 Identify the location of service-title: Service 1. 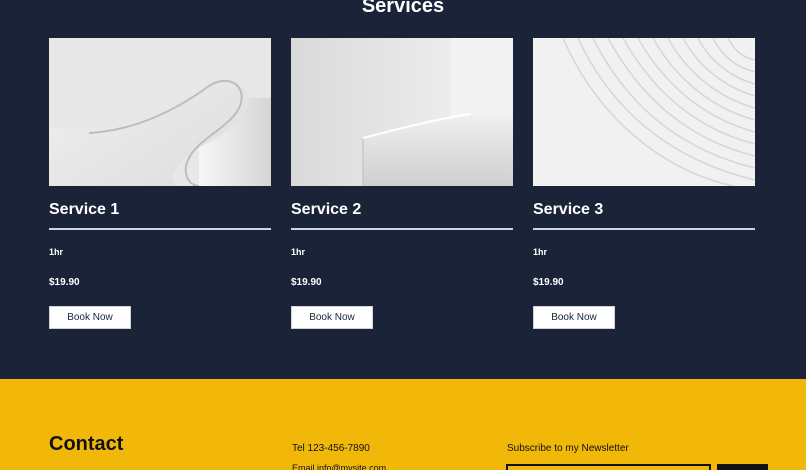
(84, 209).